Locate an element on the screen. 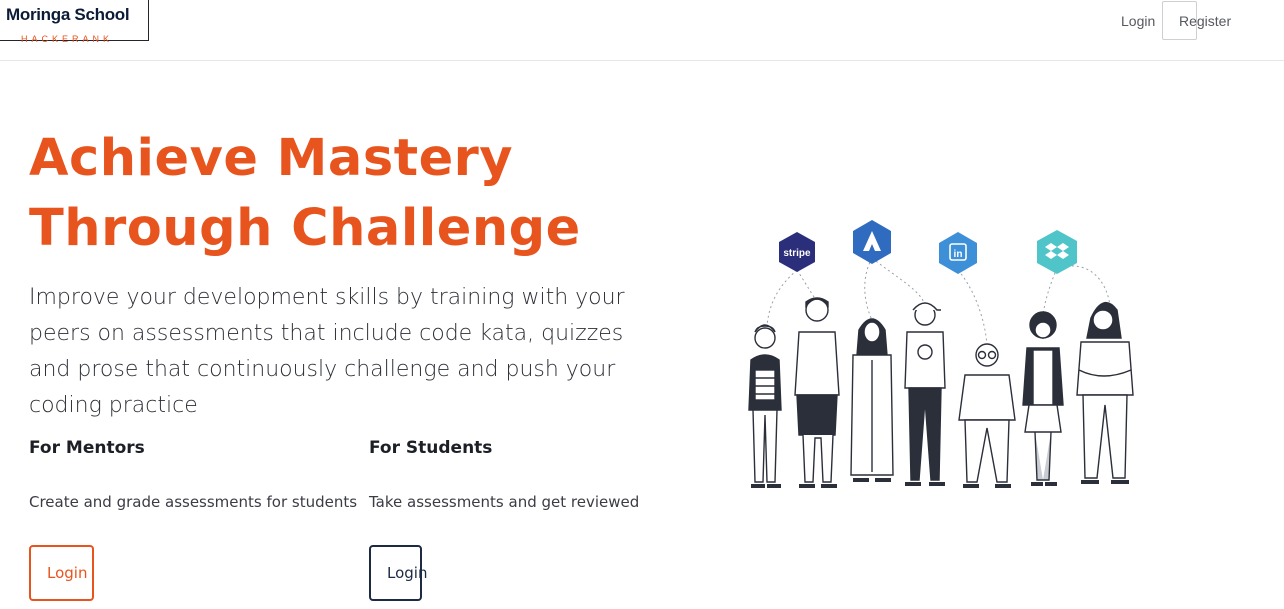  hero-title-line1: Achieve Mastery is located at coordinates (271, 158).